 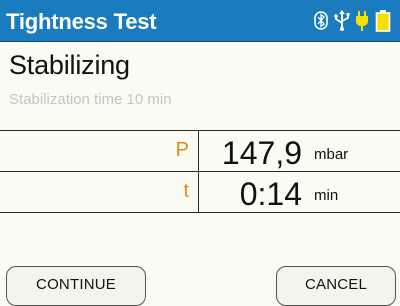 I want to click on measurement-unit: mbar, so click(x=331, y=154).